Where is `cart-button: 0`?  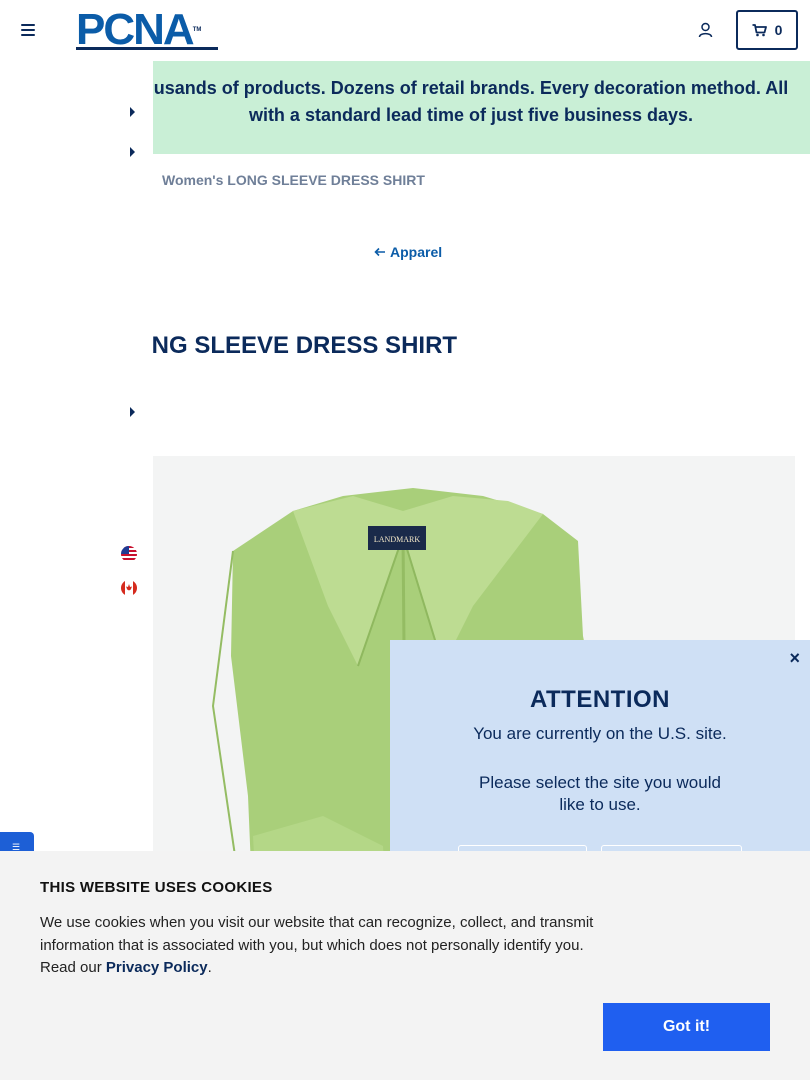 cart-button: 0 is located at coordinates (767, 30).